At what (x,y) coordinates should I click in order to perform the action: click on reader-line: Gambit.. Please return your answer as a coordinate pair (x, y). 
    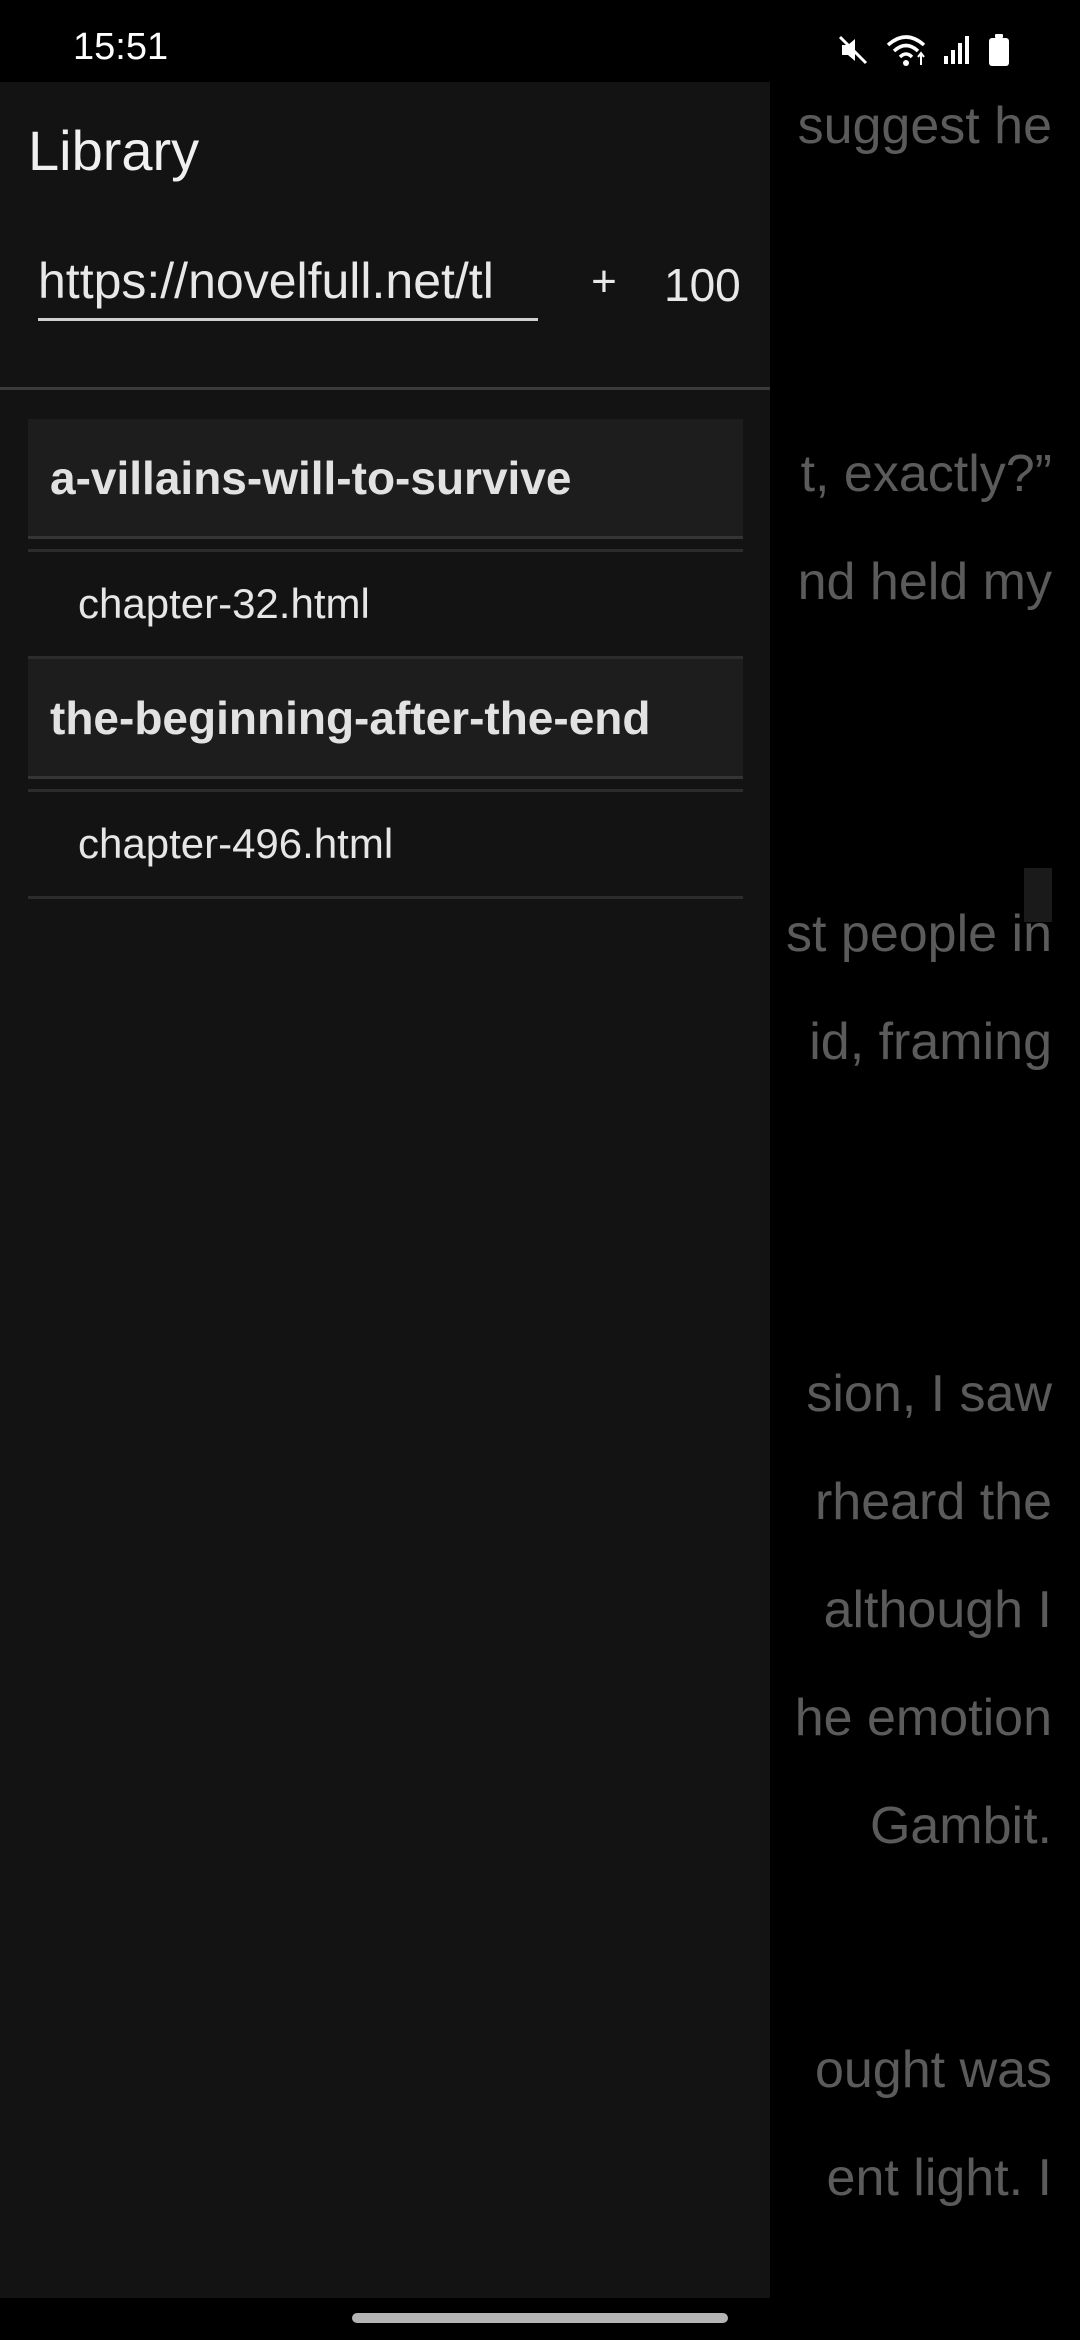
    Looking at the image, I should click on (960, 1826).